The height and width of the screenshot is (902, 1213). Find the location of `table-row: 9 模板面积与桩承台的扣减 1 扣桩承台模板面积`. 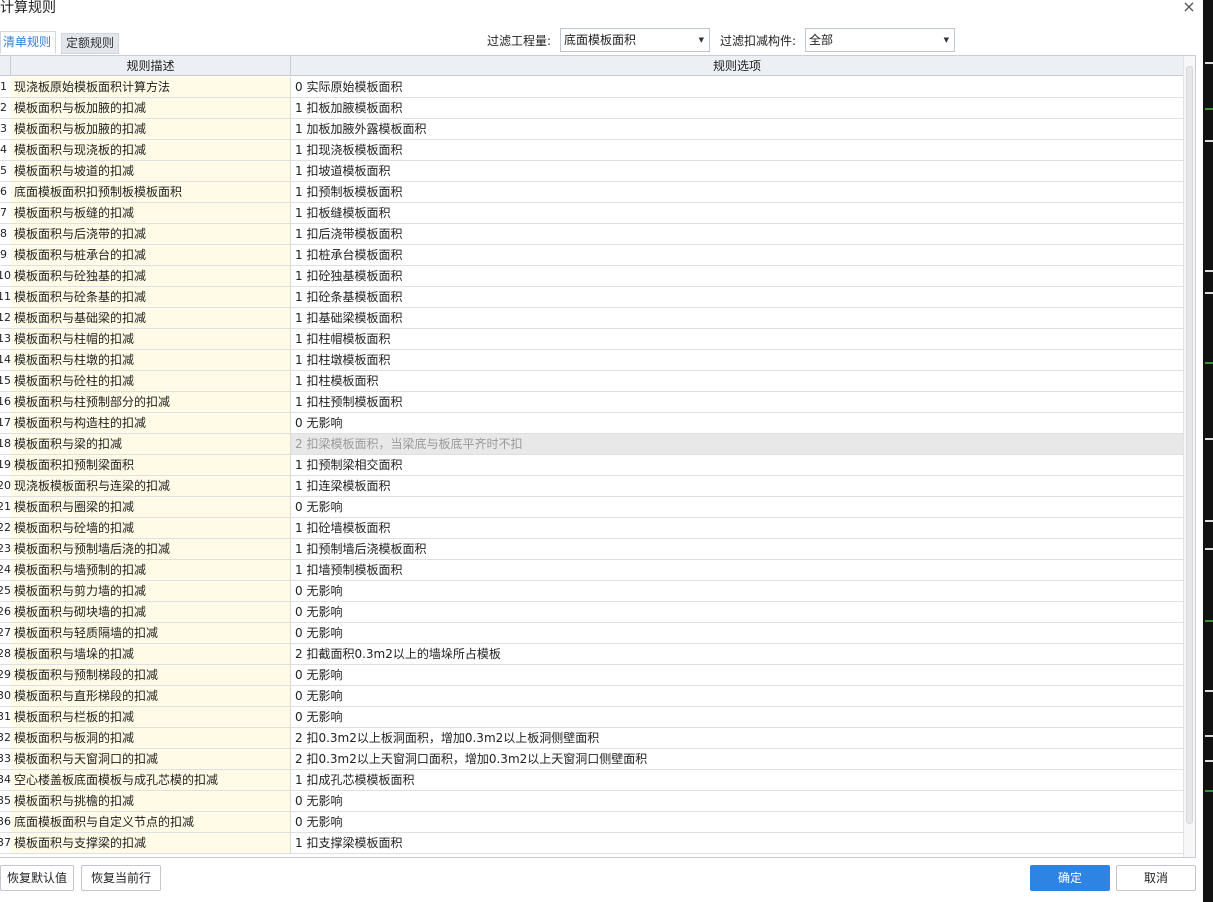

table-row: 9 模板面积与桩承台的扣减 1 扣桩承台模板面积 is located at coordinates (591, 255).